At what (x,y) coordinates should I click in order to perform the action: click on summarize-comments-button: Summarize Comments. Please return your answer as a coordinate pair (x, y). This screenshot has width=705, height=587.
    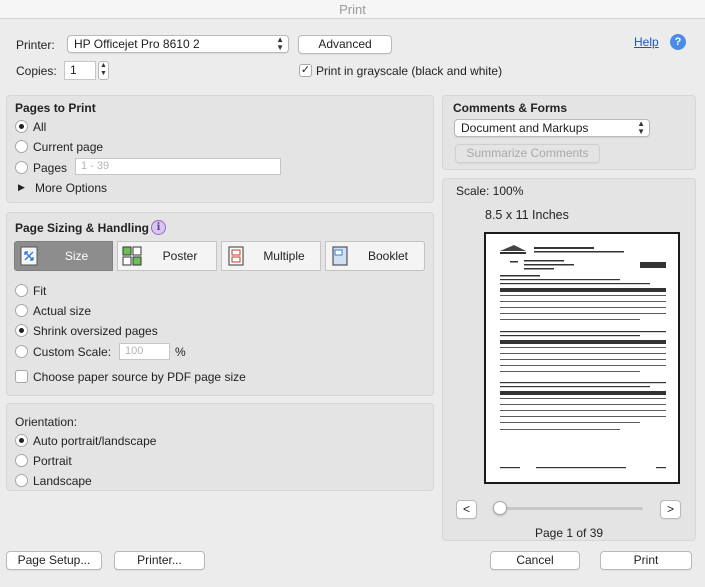
    Looking at the image, I should click on (527, 153).